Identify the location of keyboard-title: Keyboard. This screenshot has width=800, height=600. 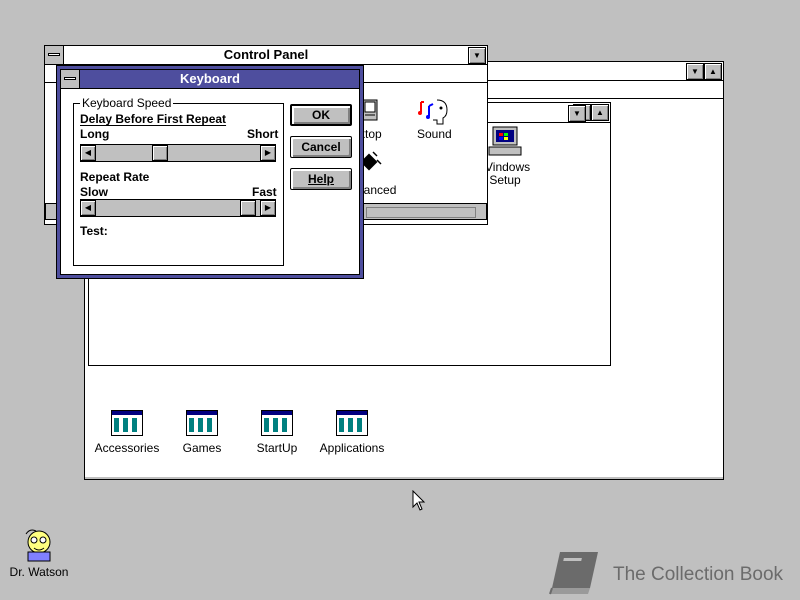
(210, 78).